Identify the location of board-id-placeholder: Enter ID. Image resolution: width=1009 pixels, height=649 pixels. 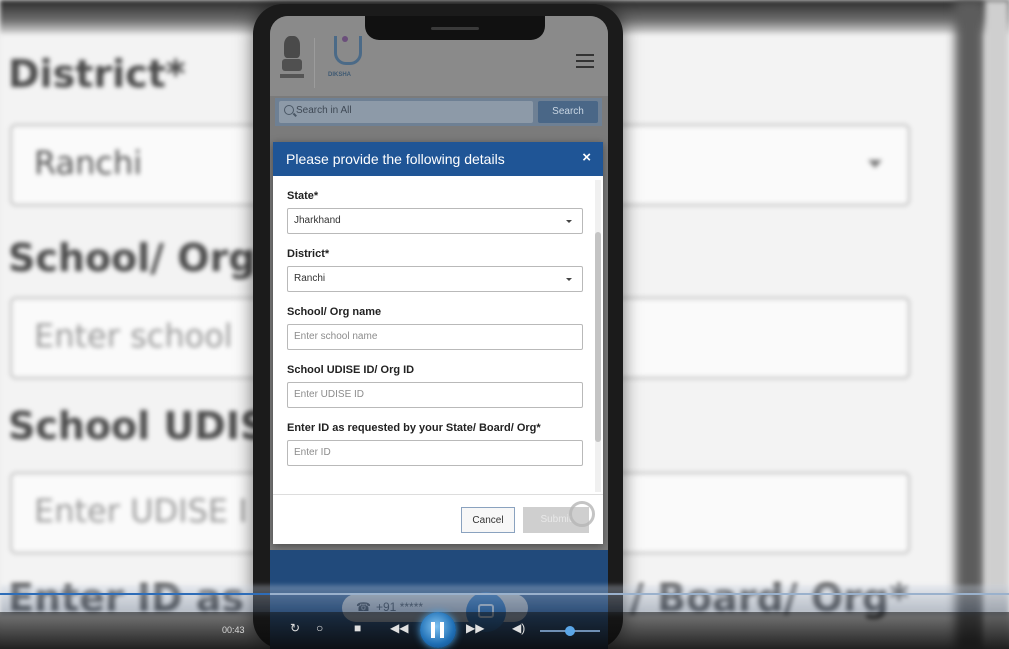
(312, 452).